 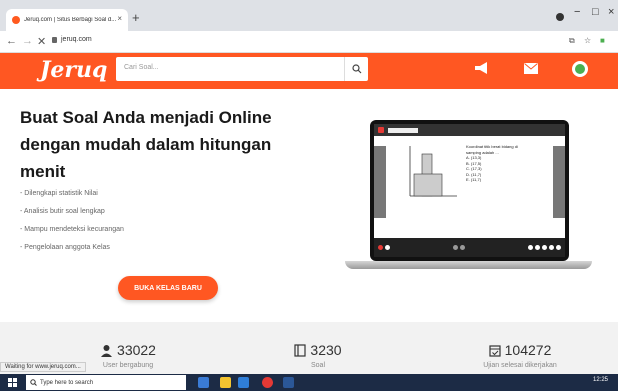 I want to click on feature-item: - Analisis butir soal lengkap, so click(x=62, y=211).